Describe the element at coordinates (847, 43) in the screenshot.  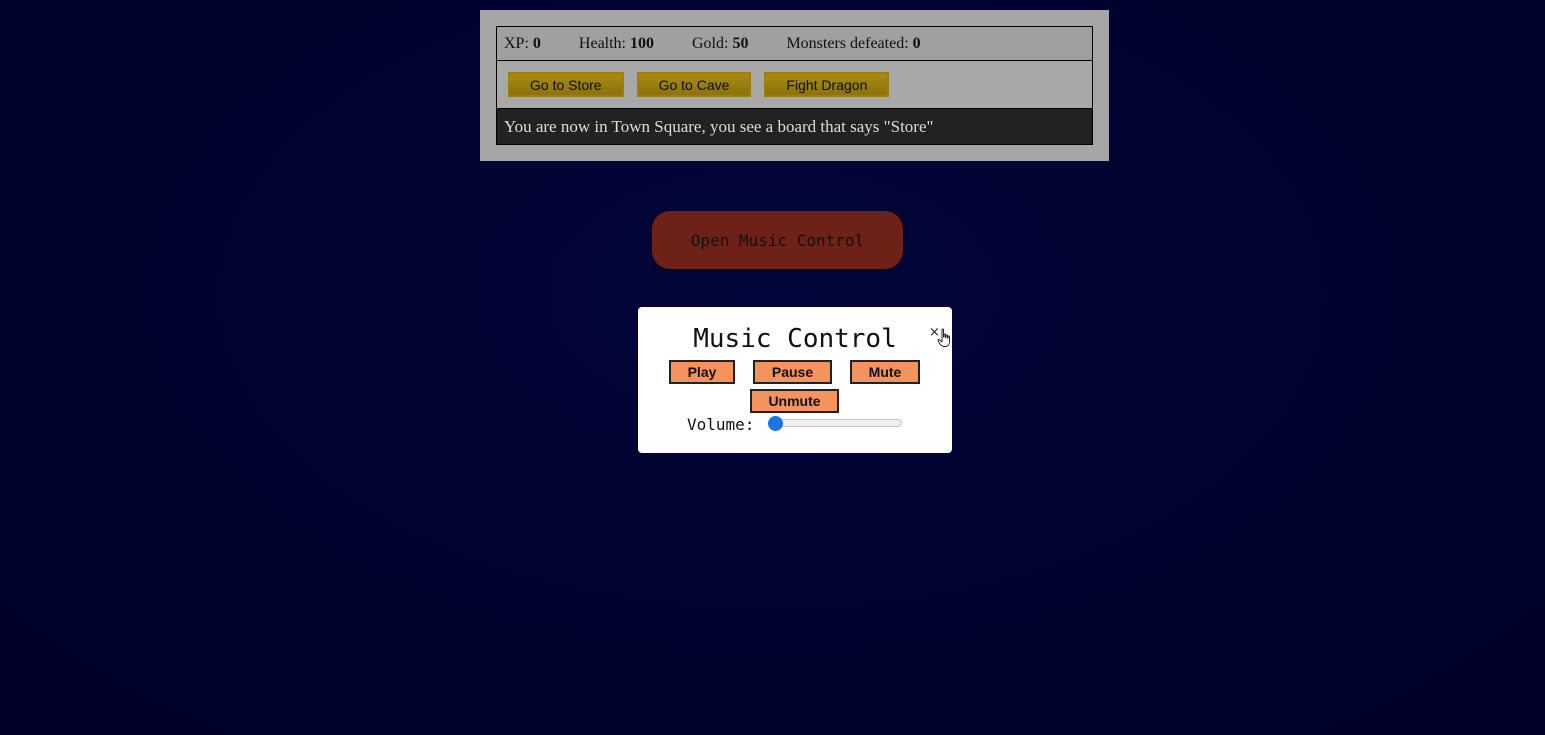
I see `monsters-label: Monsters defeated:` at that location.